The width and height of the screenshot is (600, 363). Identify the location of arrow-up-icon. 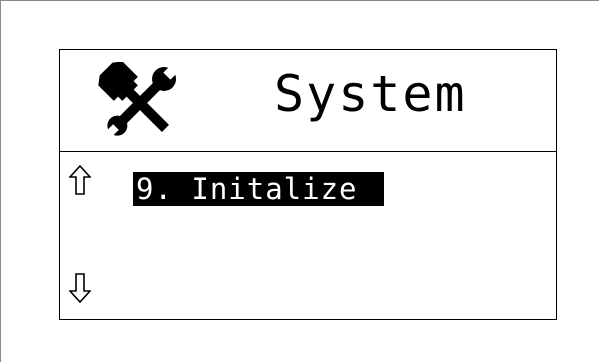
(80, 180).